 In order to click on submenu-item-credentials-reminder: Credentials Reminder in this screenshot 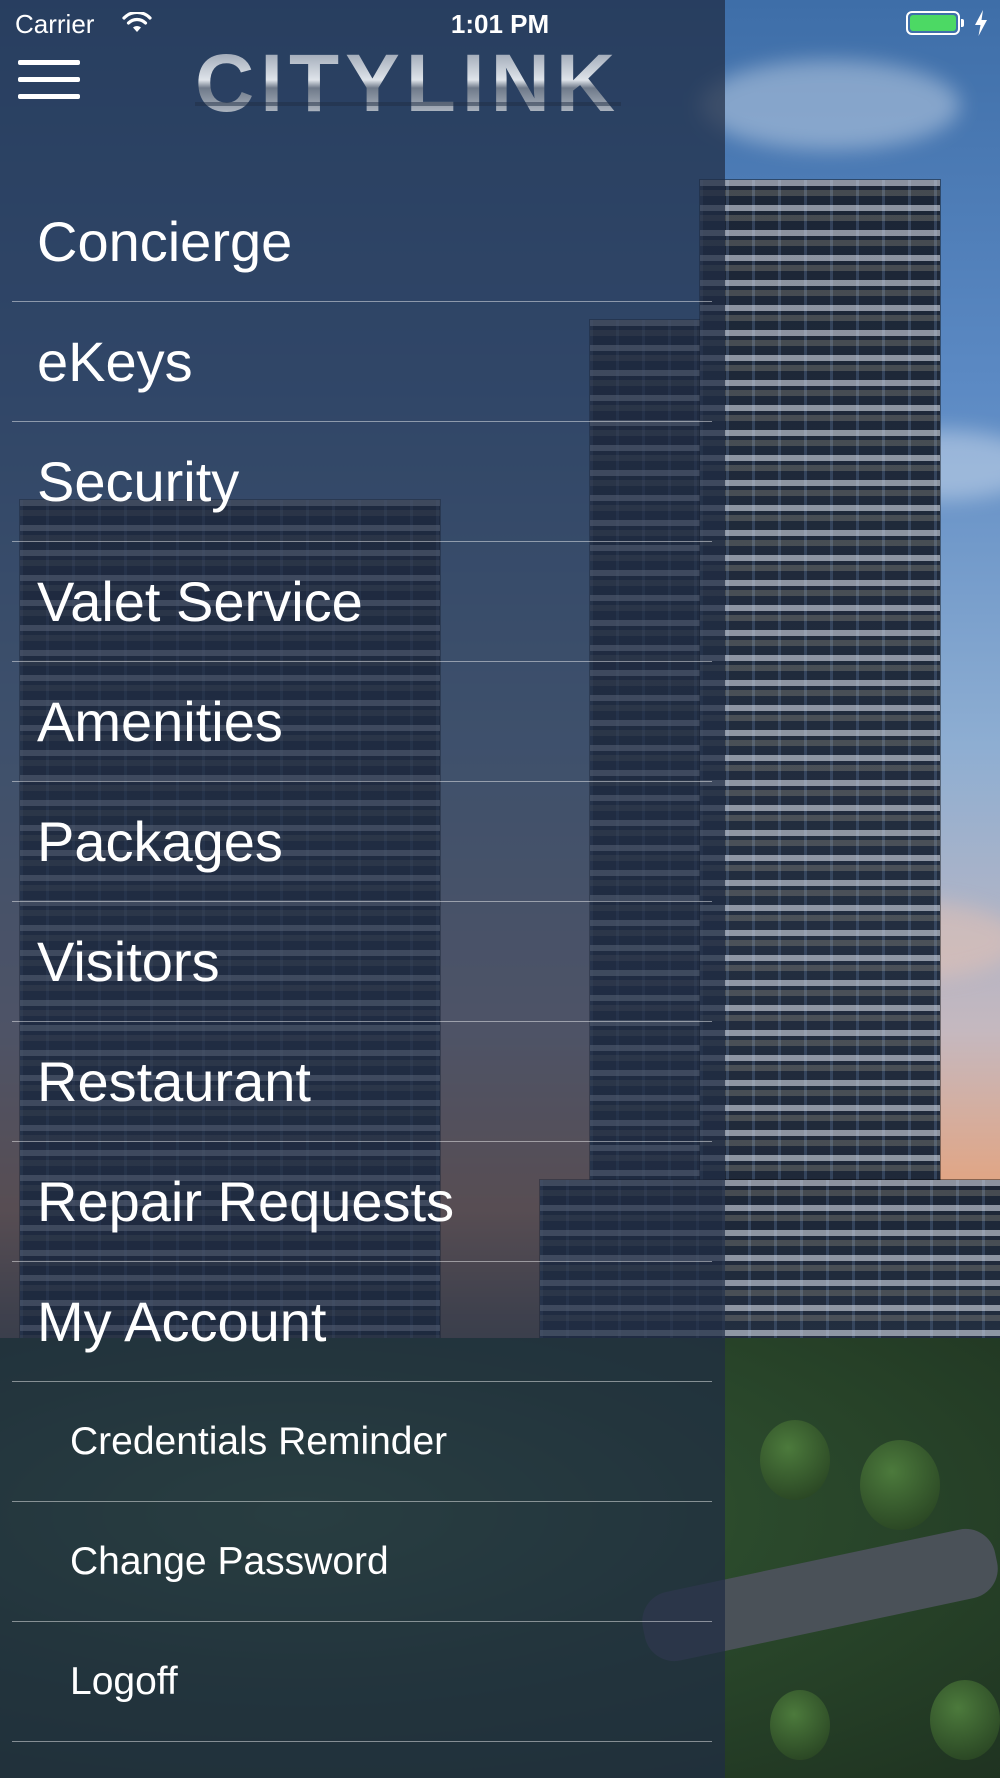, I will do `click(362, 1442)`.